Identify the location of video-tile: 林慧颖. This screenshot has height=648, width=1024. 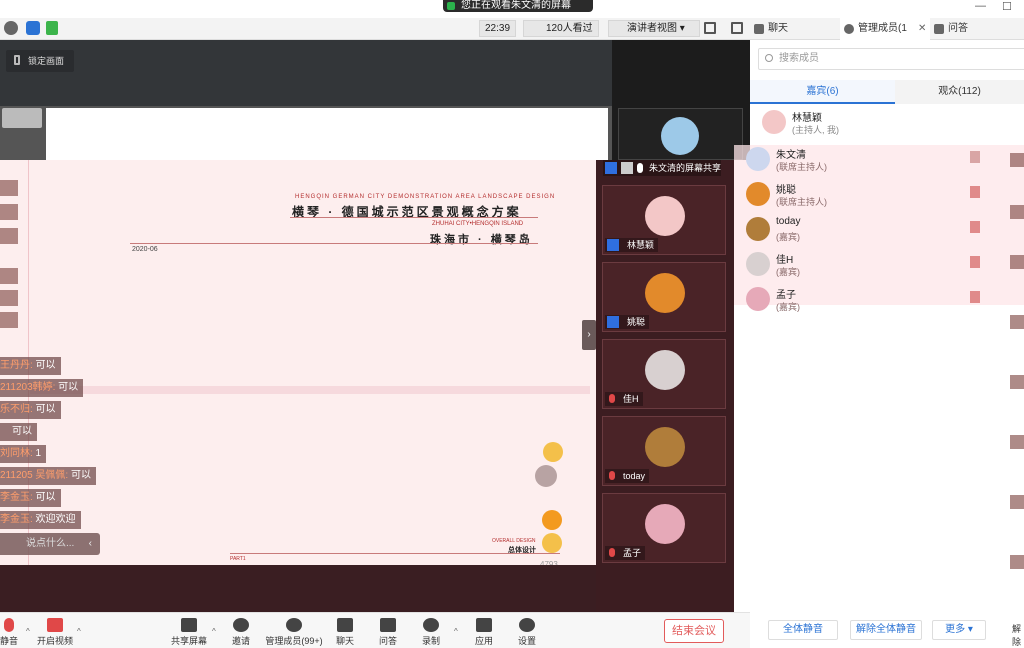
(664, 220).